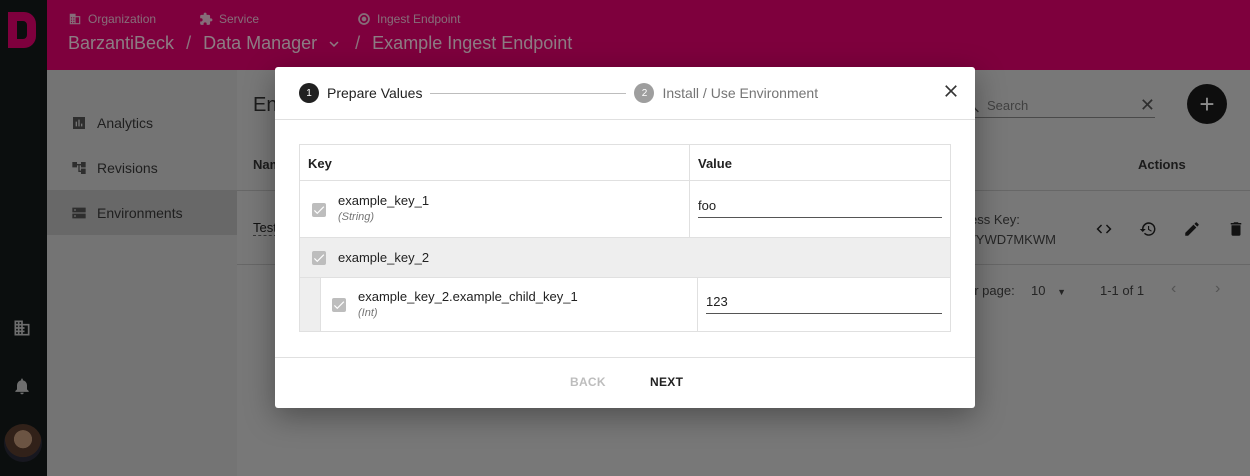 This screenshot has width=1250, height=476. I want to click on group-row: example_key_2, so click(625, 257).